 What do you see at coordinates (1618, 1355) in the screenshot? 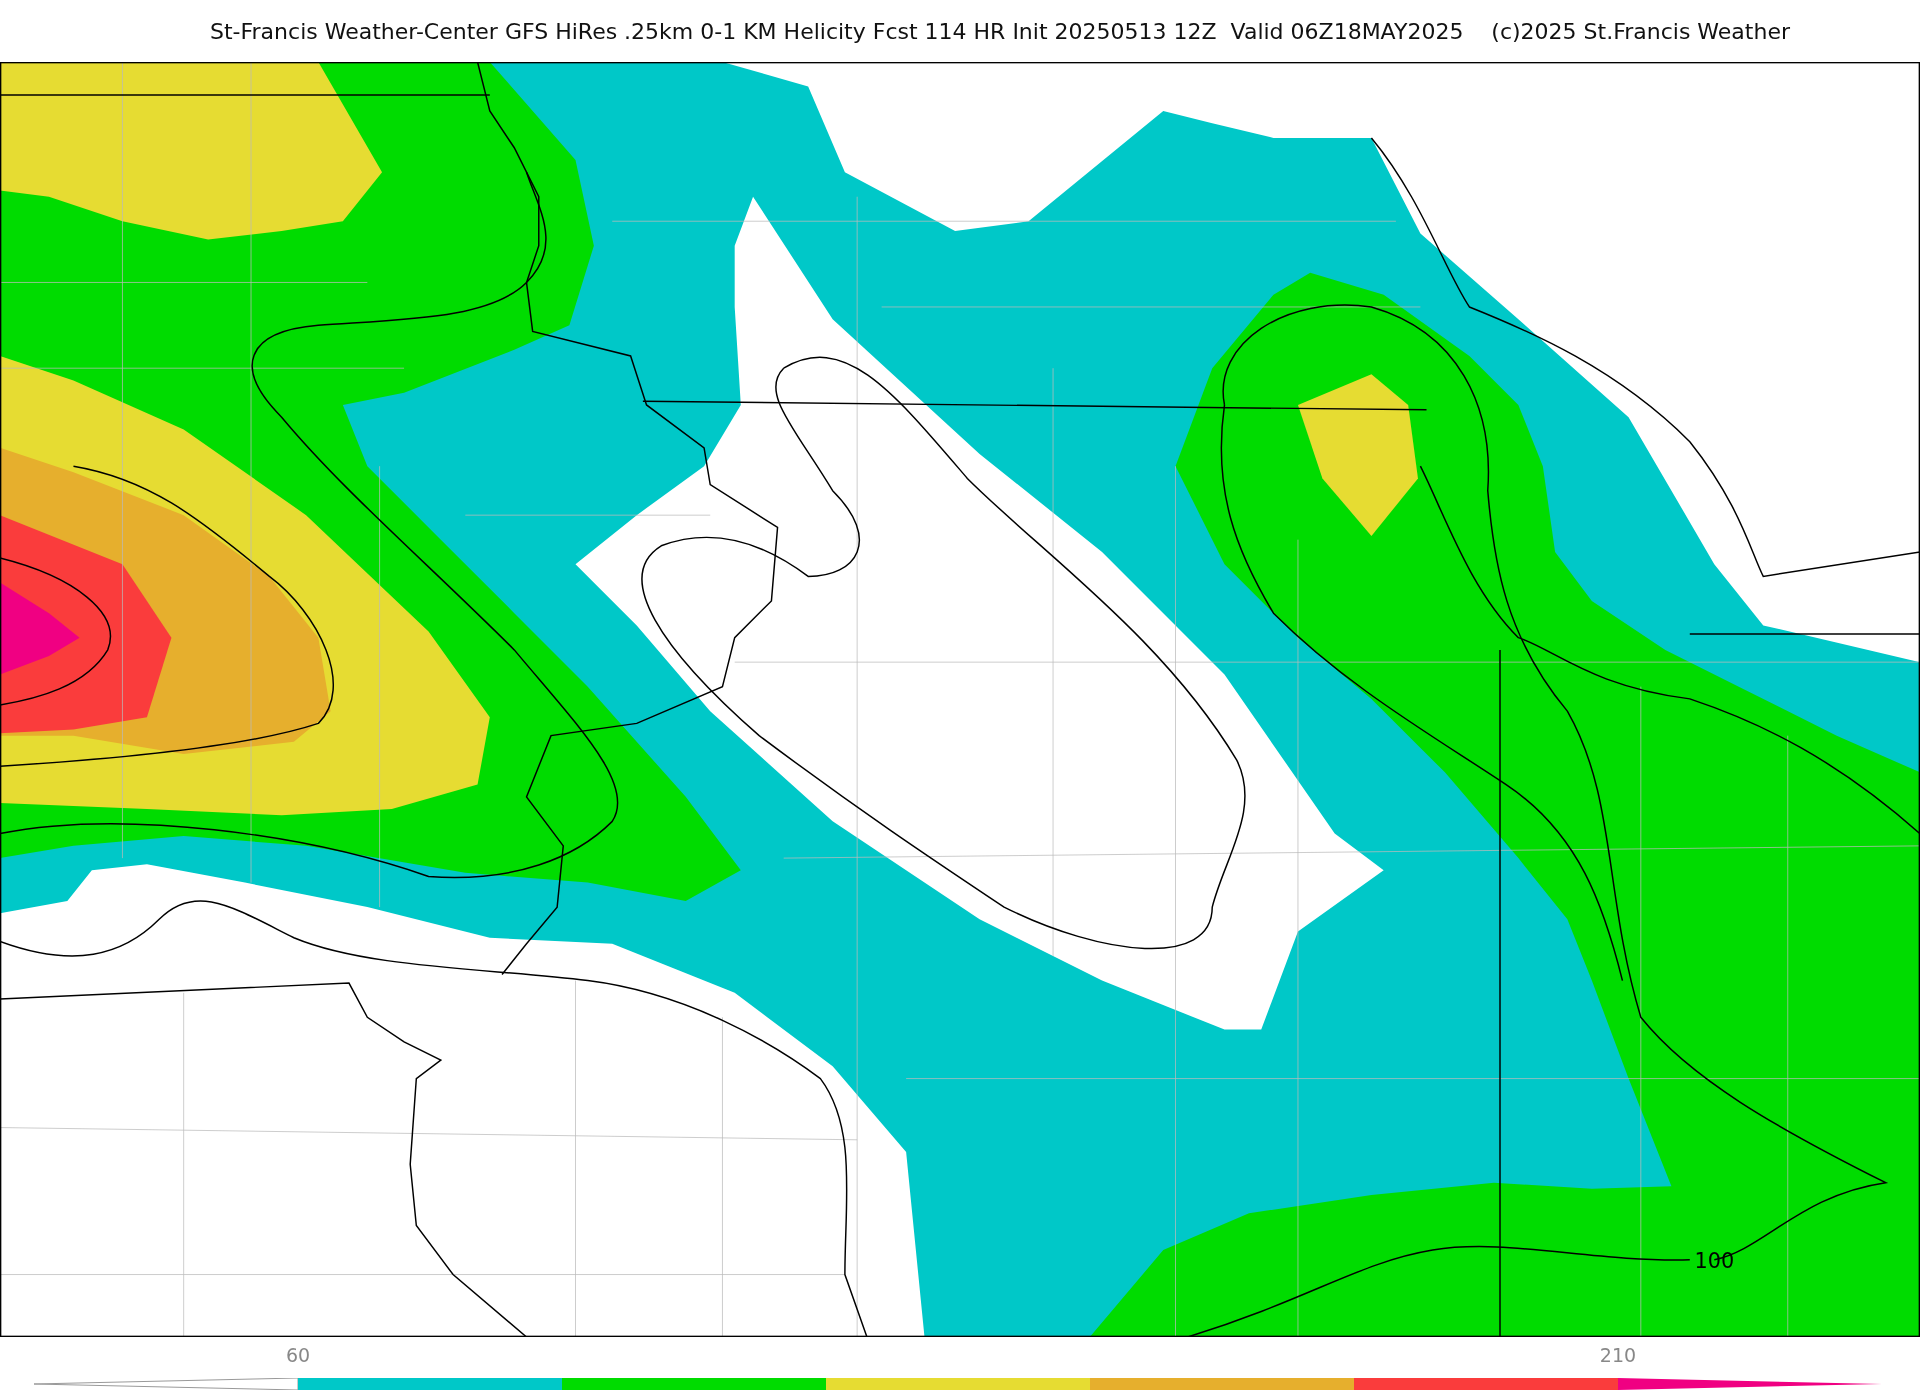
I see `colorbar-tick-label: 210` at bounding box center [1618, 1355].